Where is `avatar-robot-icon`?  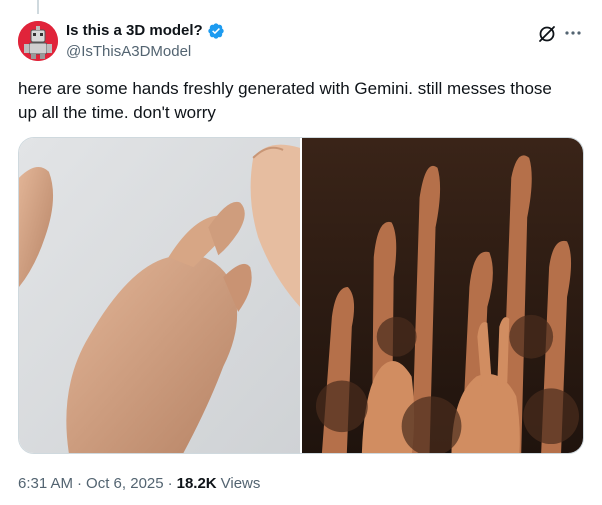
avatar-robot-icon is located at coordinates (38, 41).